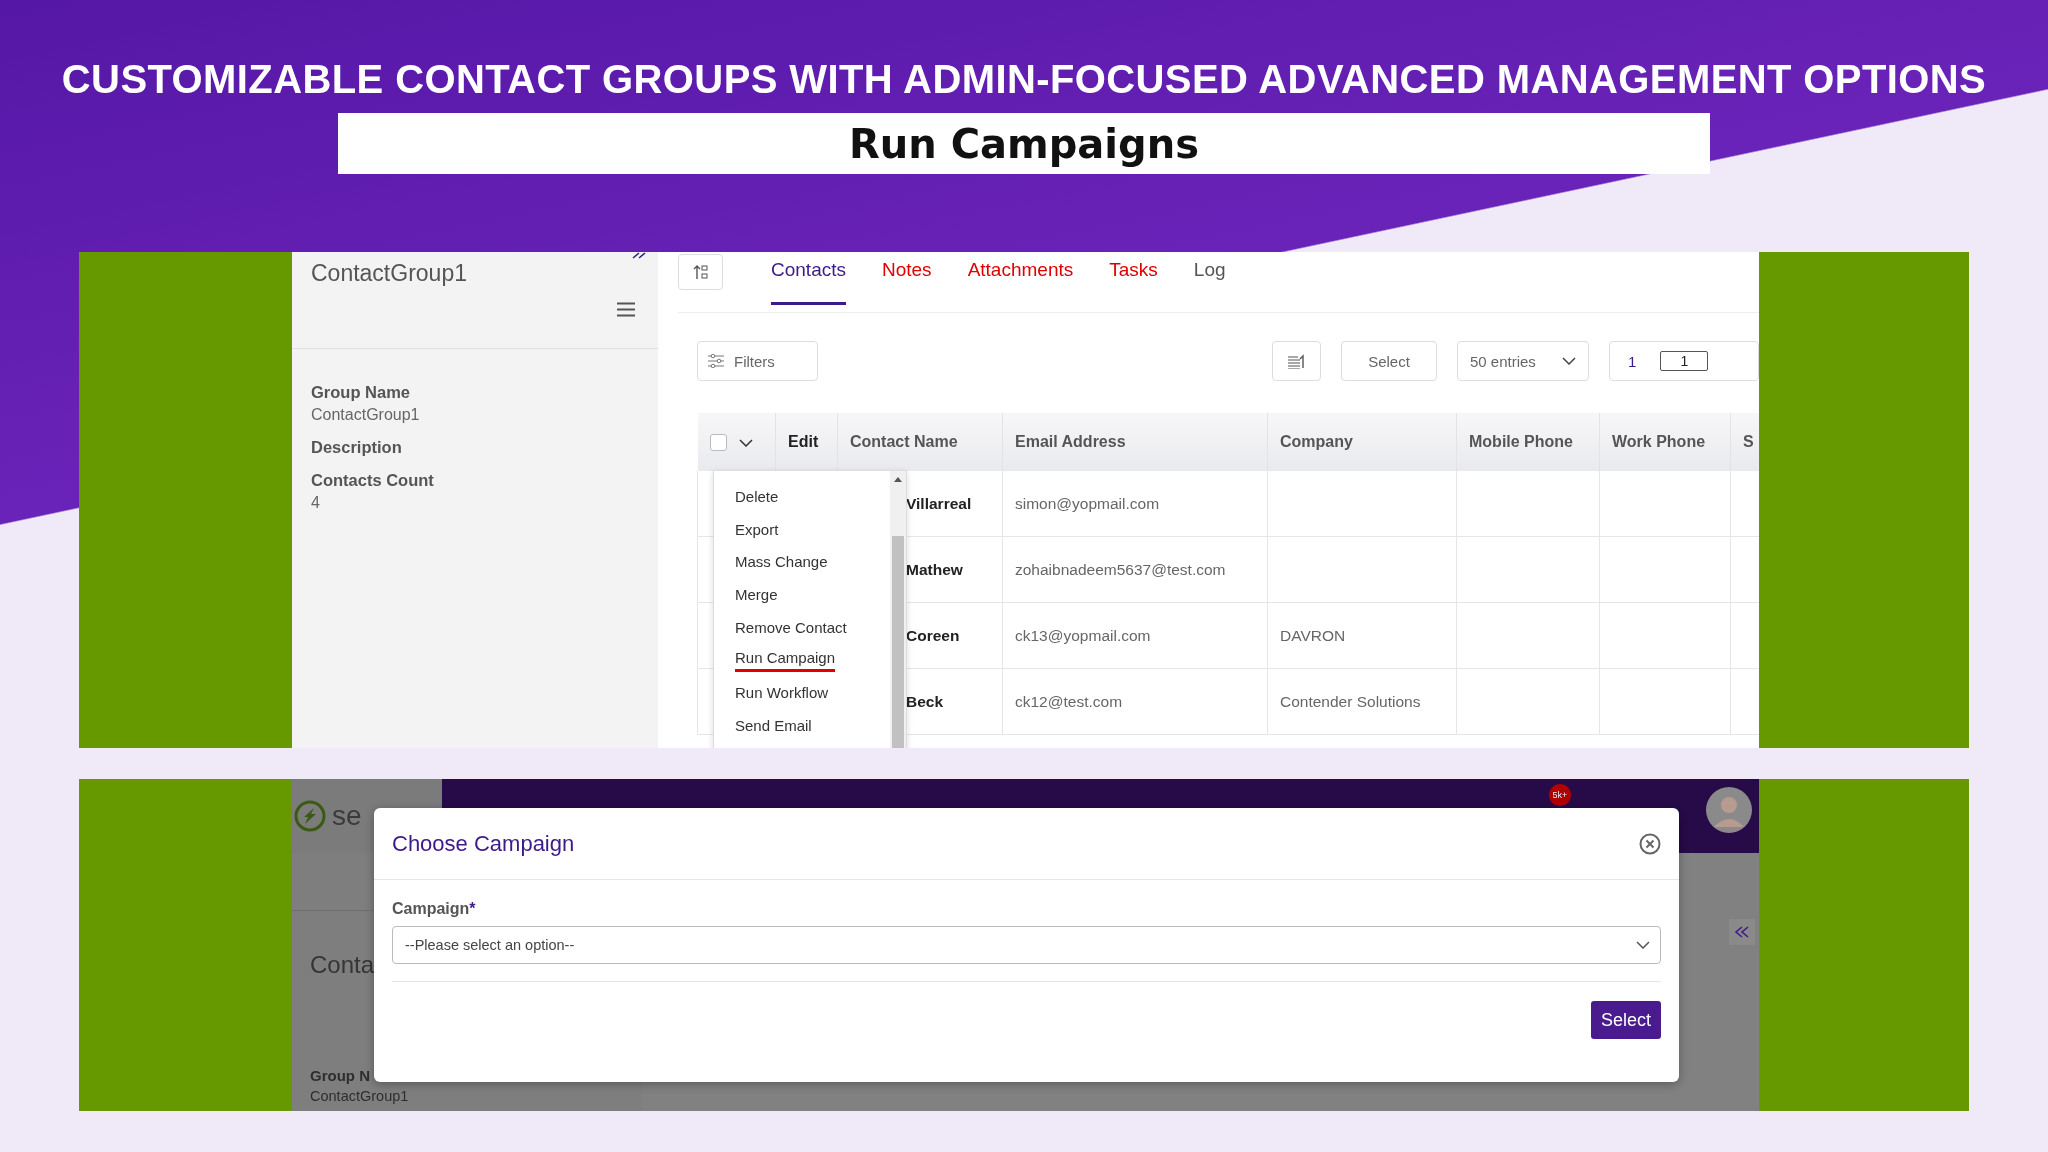  Describe the element at coordinates (626, 309) in the screenshot. I see `menu-icon` at that location.